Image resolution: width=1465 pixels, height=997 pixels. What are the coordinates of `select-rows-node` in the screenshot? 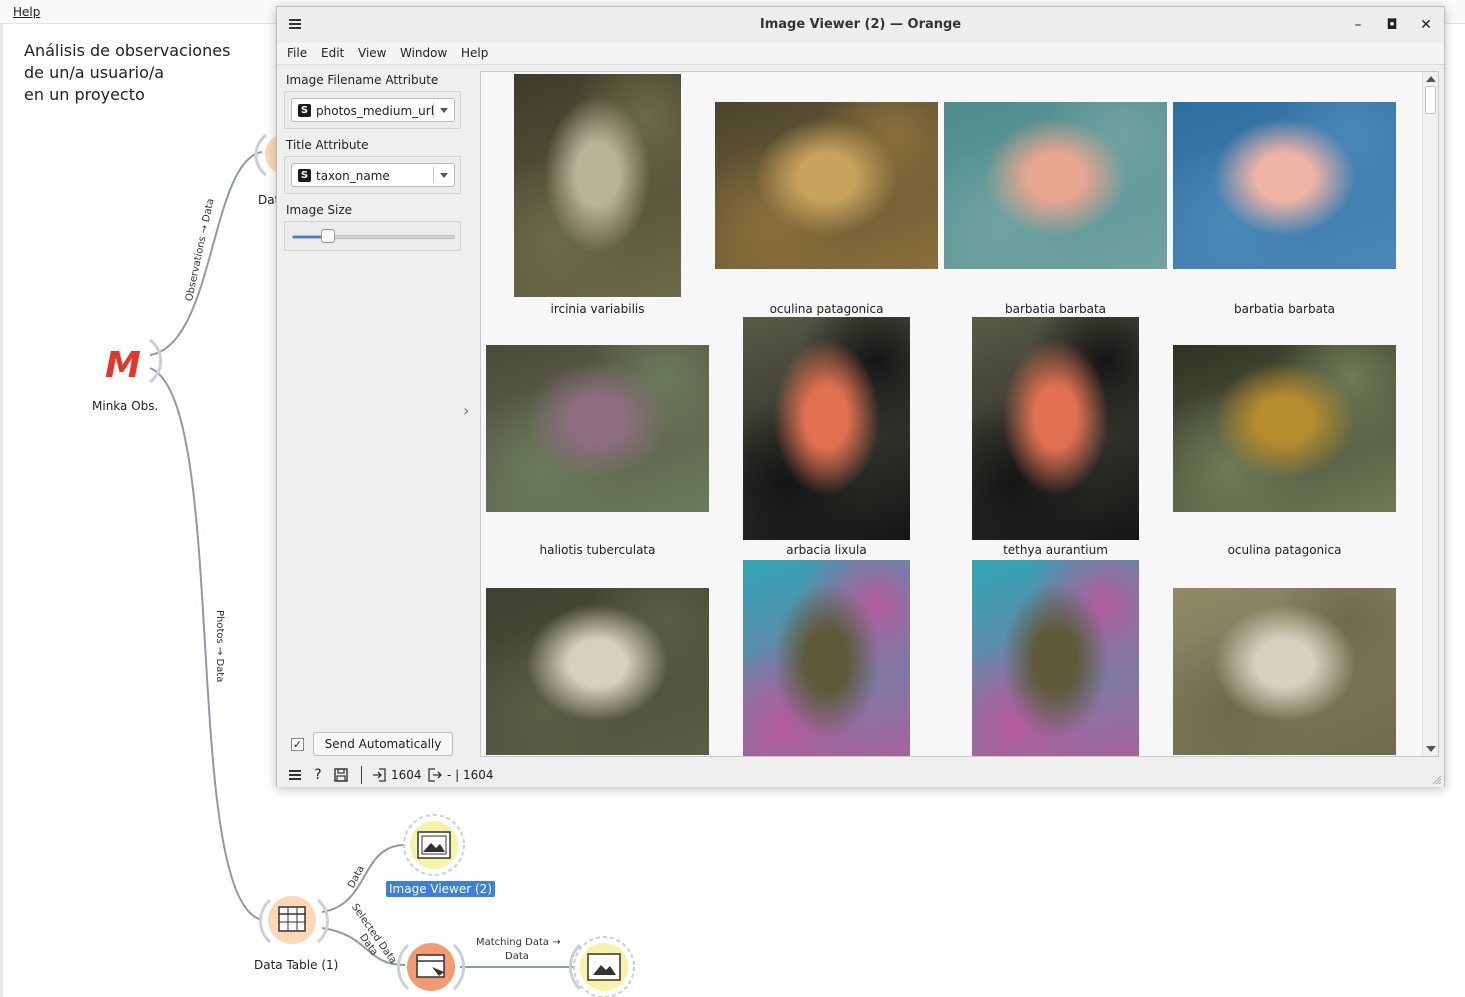 It's located at (431, 967).